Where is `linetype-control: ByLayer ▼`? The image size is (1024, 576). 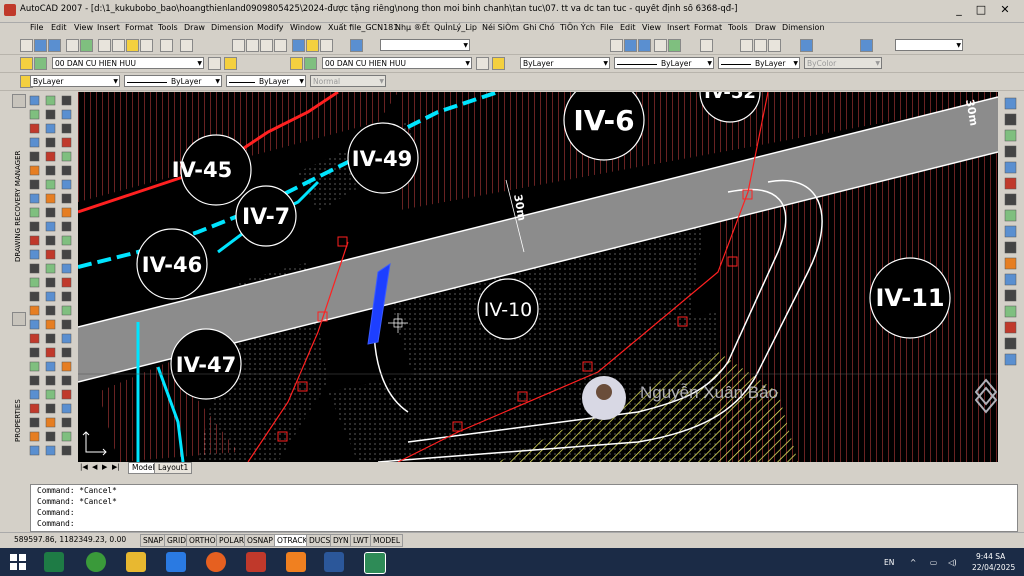 linetype-control: ByLayer ▼ is located at coordinates (173, 81).